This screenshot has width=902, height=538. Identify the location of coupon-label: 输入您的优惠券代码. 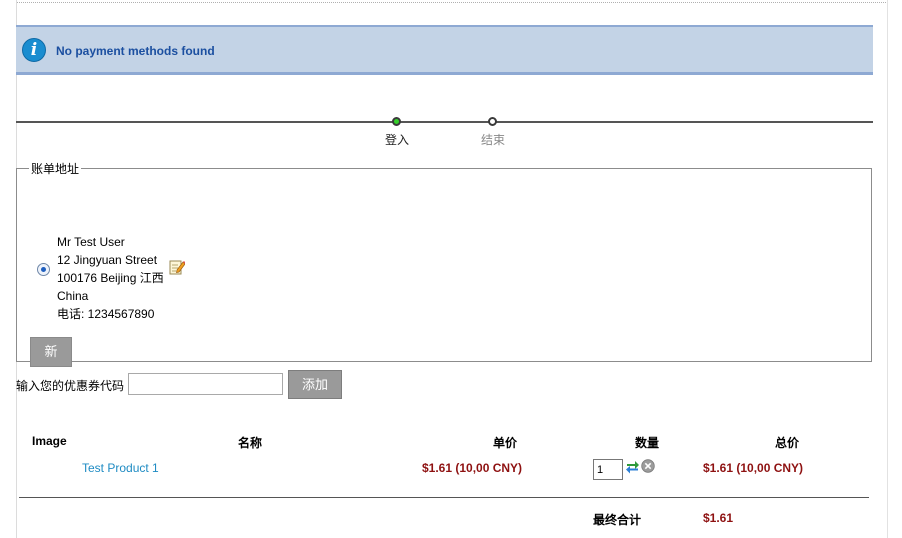
(70, 386).